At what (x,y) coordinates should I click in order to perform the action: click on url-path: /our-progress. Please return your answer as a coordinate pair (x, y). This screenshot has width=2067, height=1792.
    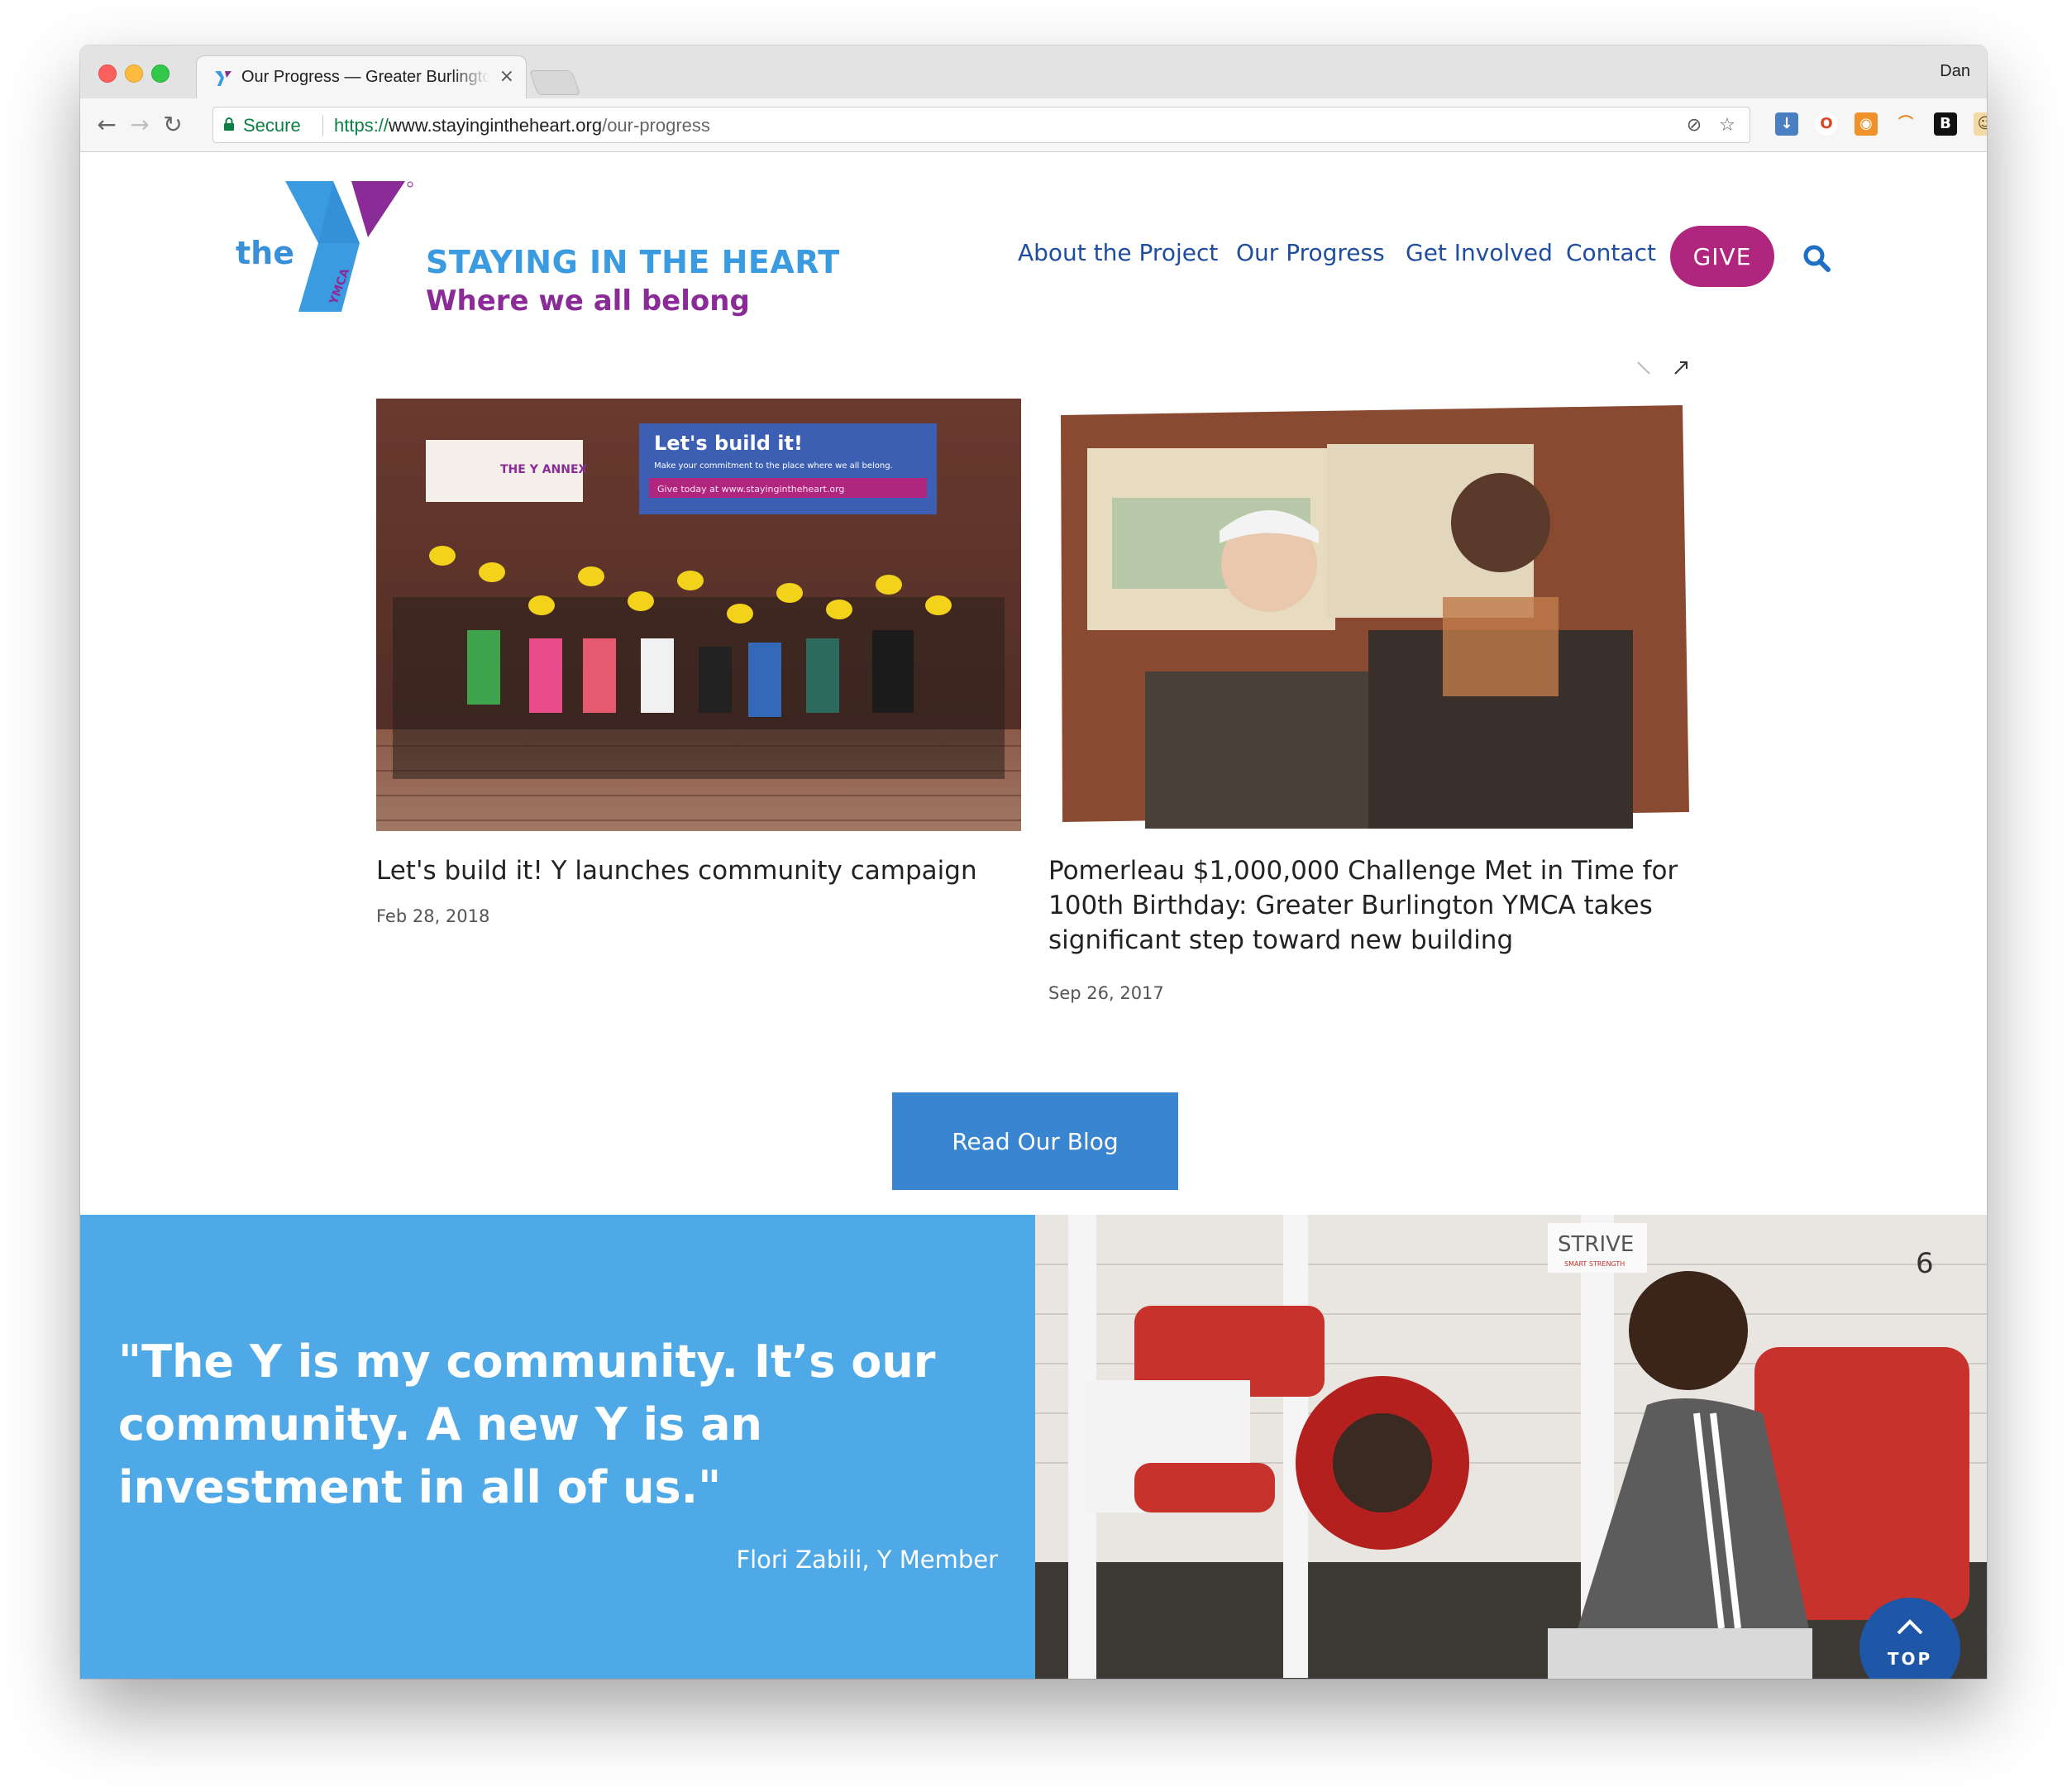
    Looking at the image, I should click on (656, 125).